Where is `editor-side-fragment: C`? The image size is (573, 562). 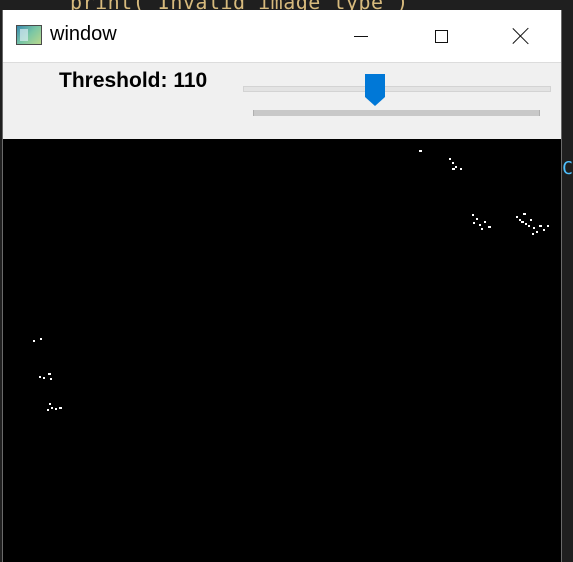 editor-side-fragment: C is located at coordinates (567, 168).